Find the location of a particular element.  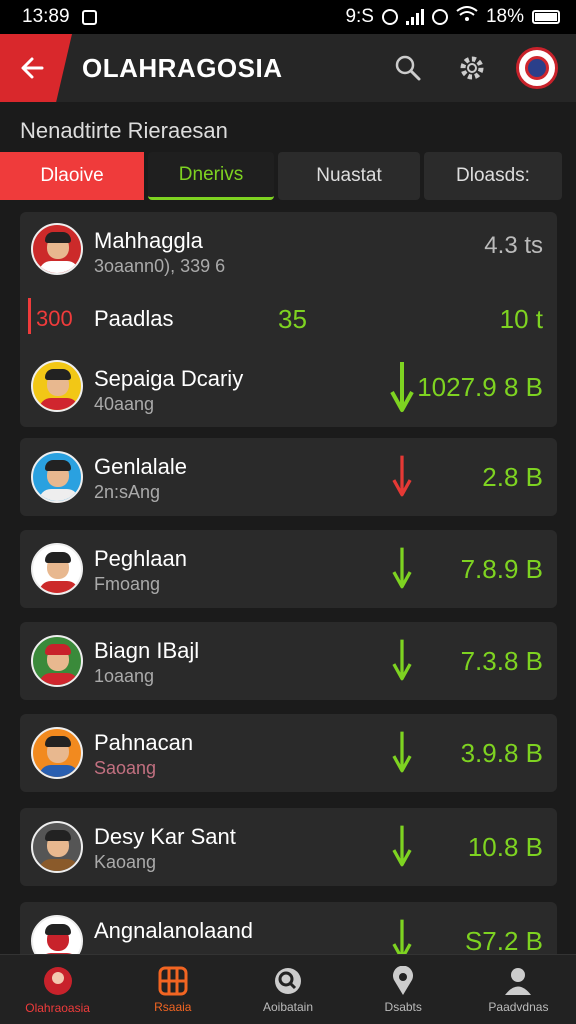

tab-4: Dloasds: is located at coordinates (493, 176).